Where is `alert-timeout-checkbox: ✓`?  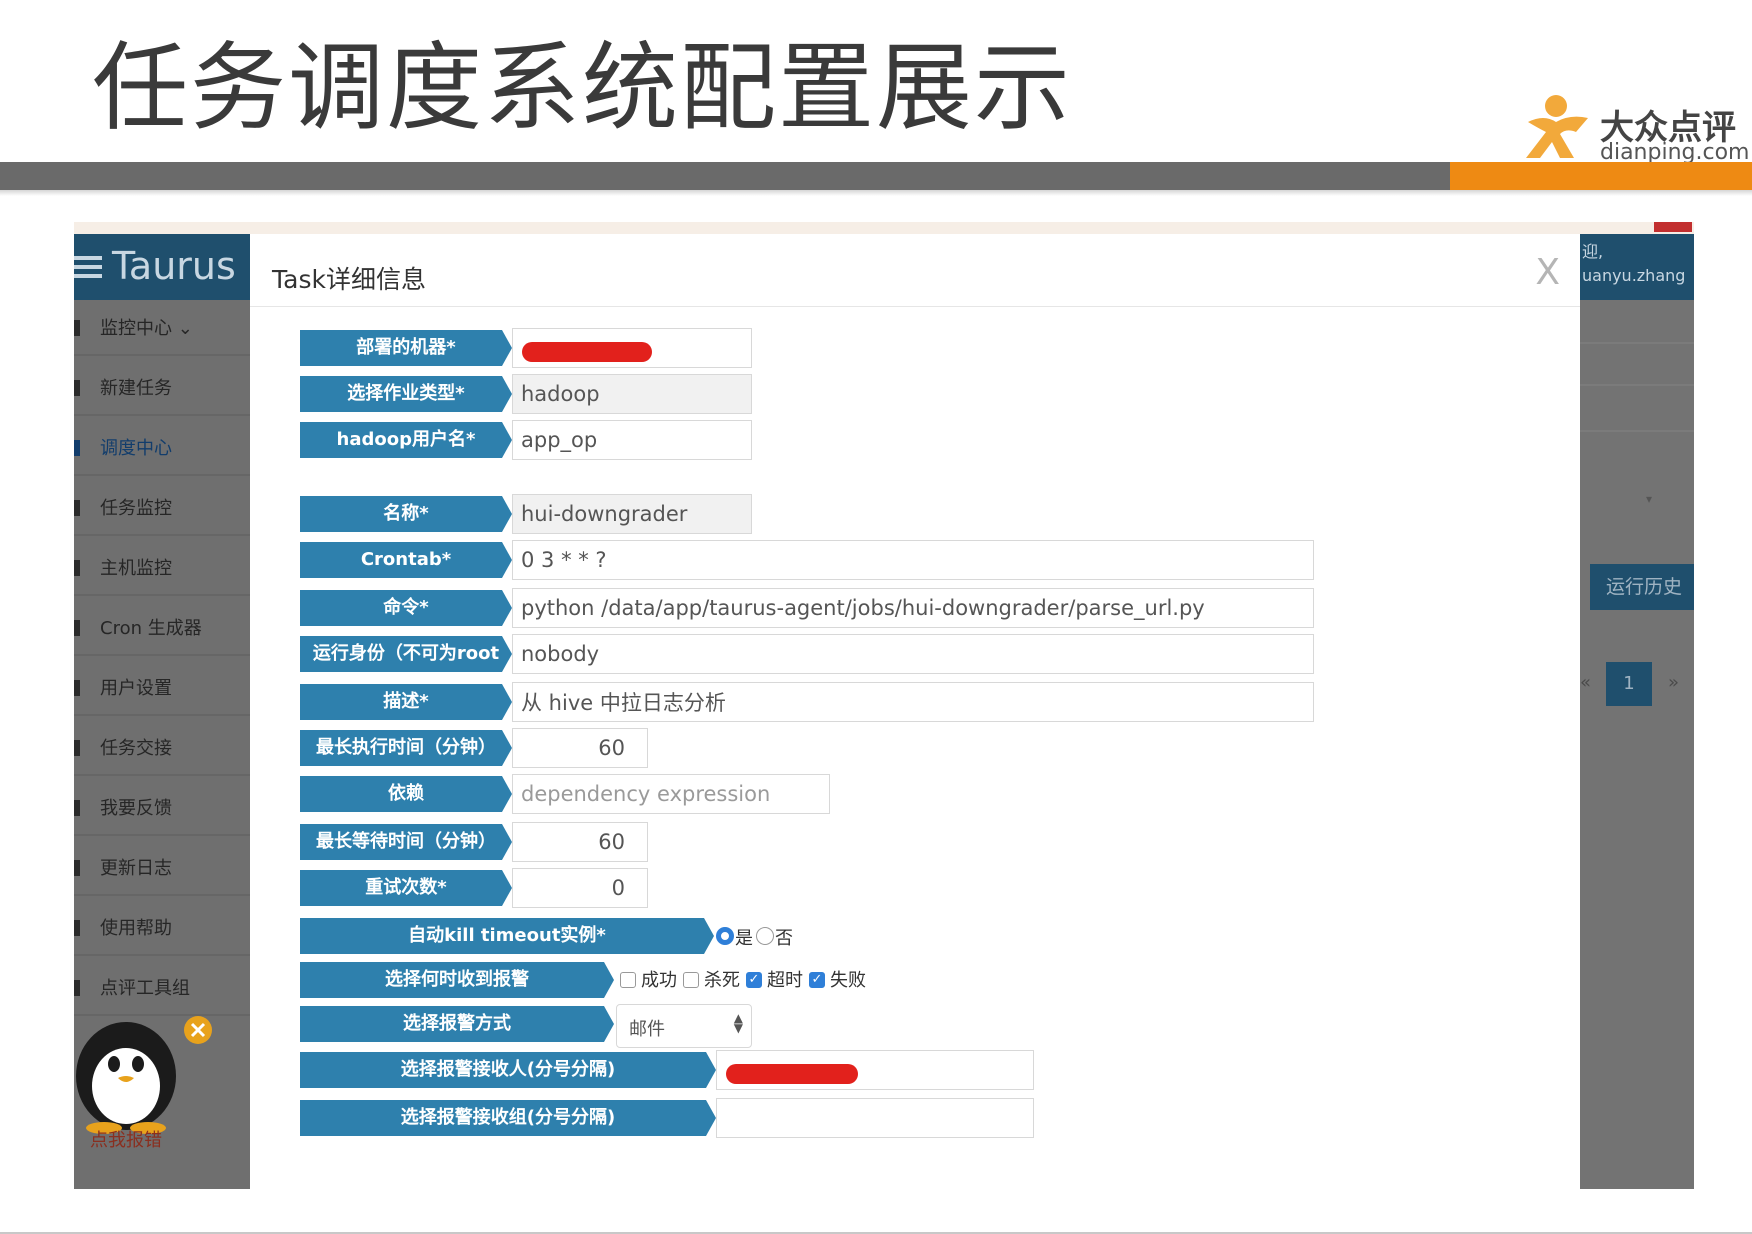
alert-timeout-checkbox: ✓ is located at coordinates (754, 980).